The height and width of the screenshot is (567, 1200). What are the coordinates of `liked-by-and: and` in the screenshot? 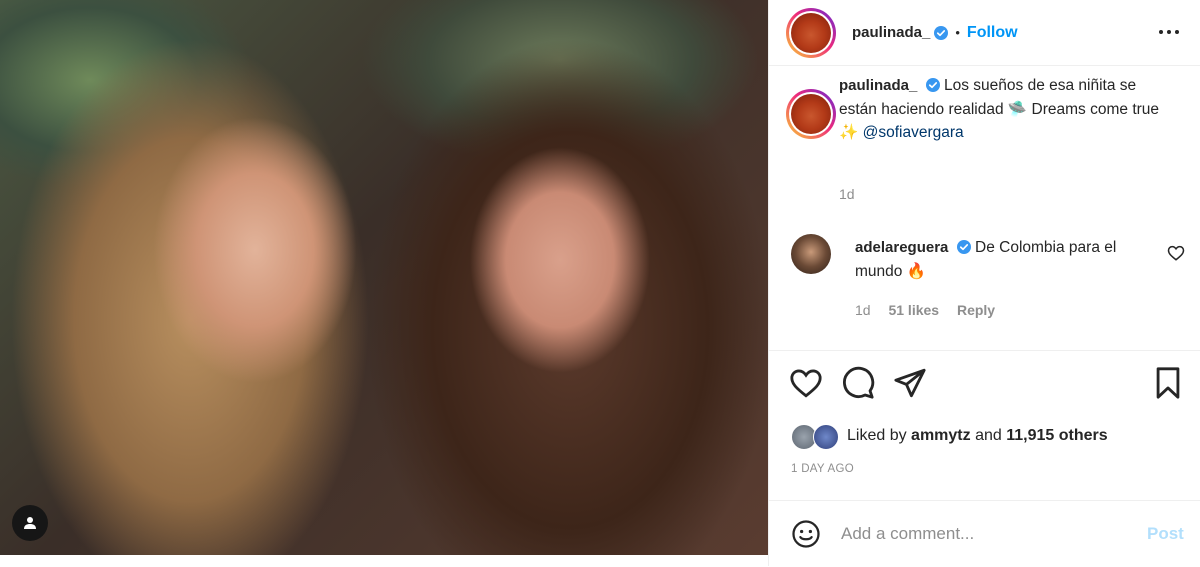 It's located at (988, 435).